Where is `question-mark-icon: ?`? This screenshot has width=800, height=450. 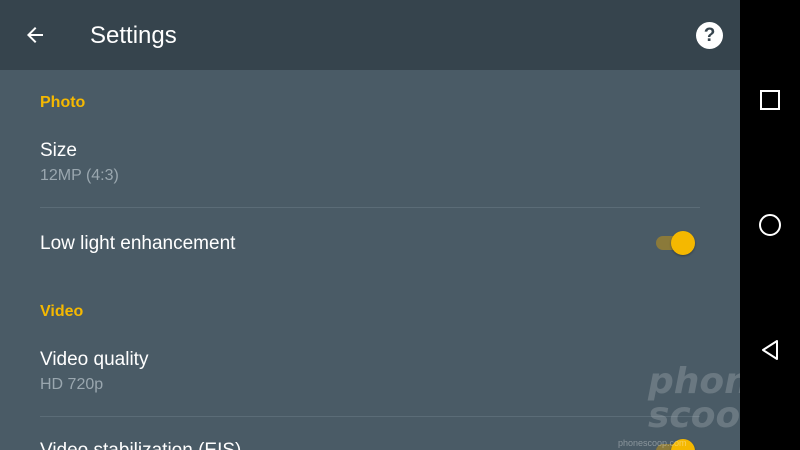 question-mark-icon: ? is located at coordinates (709, 35).